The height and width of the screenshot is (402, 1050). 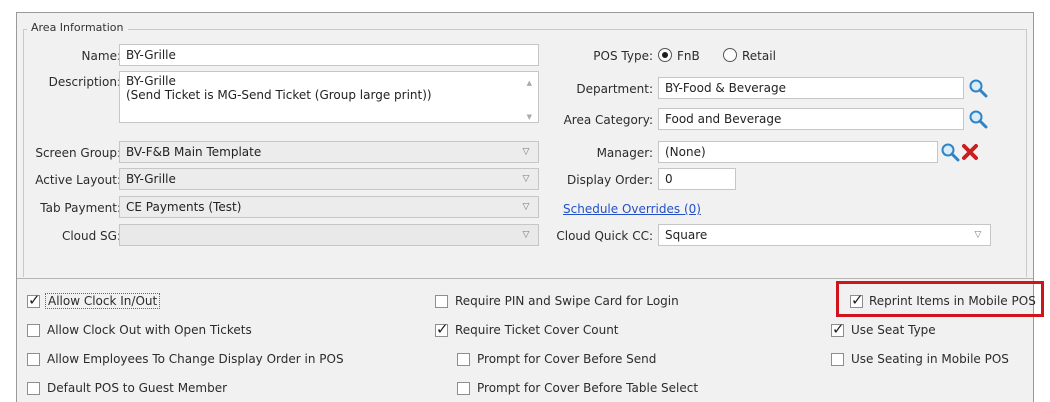 I want to click on pos-type-fnb-radio, so click(x=665, y=55).